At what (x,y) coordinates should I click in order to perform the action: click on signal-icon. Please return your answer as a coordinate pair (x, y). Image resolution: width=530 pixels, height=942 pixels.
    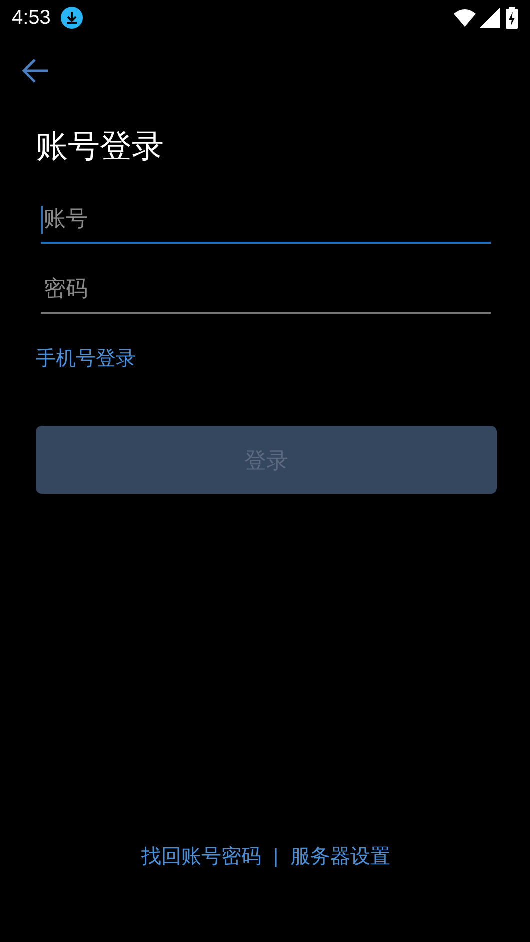
    Looking at the image, I should click on (490, 18).